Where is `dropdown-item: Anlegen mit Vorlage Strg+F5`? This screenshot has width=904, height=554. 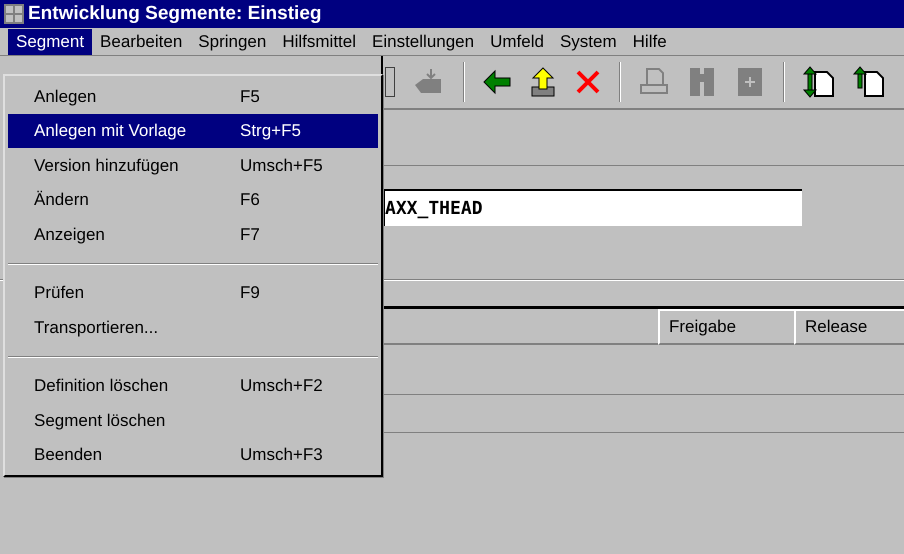 dropdown-item: Anlegen mit Vorlage Strg+F5 is located at coordinates (193, 131).